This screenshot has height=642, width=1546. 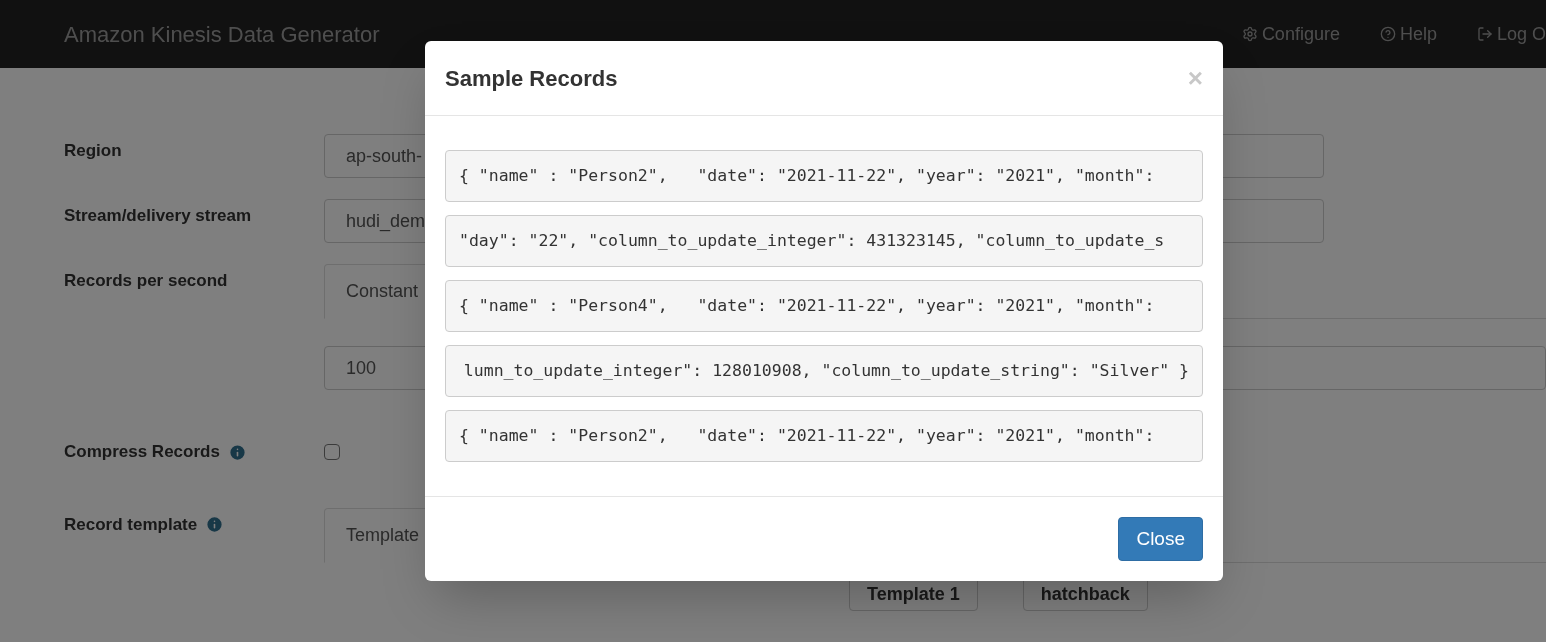 I want to click on help-icon, so click(x=1387, y=34).